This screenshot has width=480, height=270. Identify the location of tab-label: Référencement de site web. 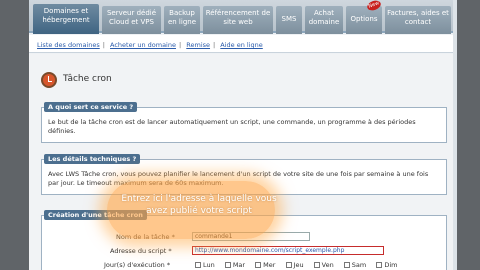
(238, 17).